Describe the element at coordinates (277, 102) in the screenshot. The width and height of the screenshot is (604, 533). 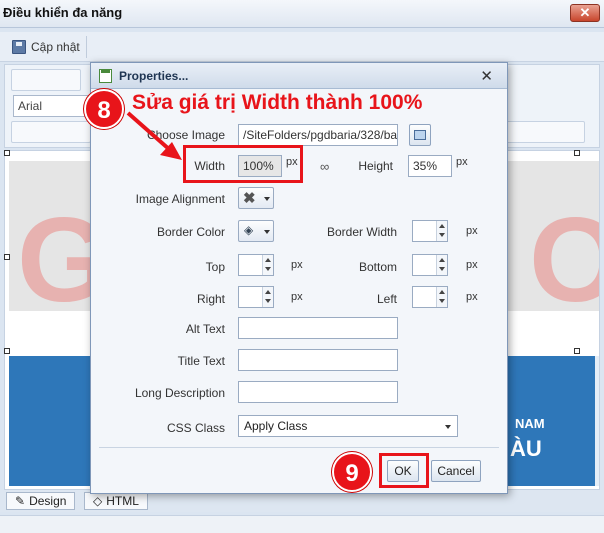
I see `step-8-instruction: Sửa giá trị Width thành 100%` at that location.